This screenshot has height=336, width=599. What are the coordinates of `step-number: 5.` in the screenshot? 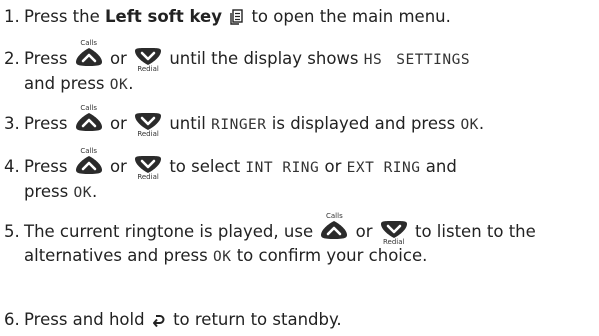 It's located at (12, 231).